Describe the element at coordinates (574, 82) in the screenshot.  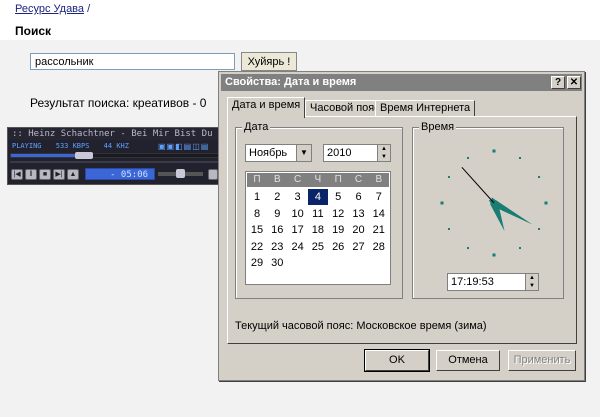
I see `close-button: ✕` at that location.